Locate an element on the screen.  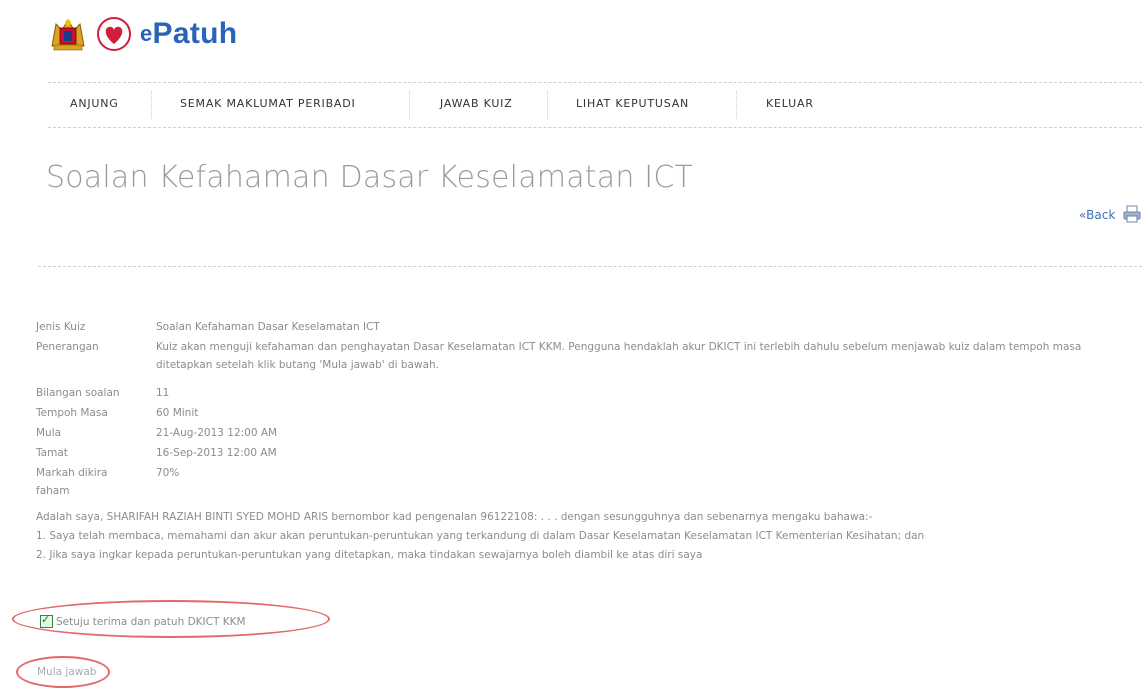
detail-label: Markah dikira faham is located at coordinates (72, 482).